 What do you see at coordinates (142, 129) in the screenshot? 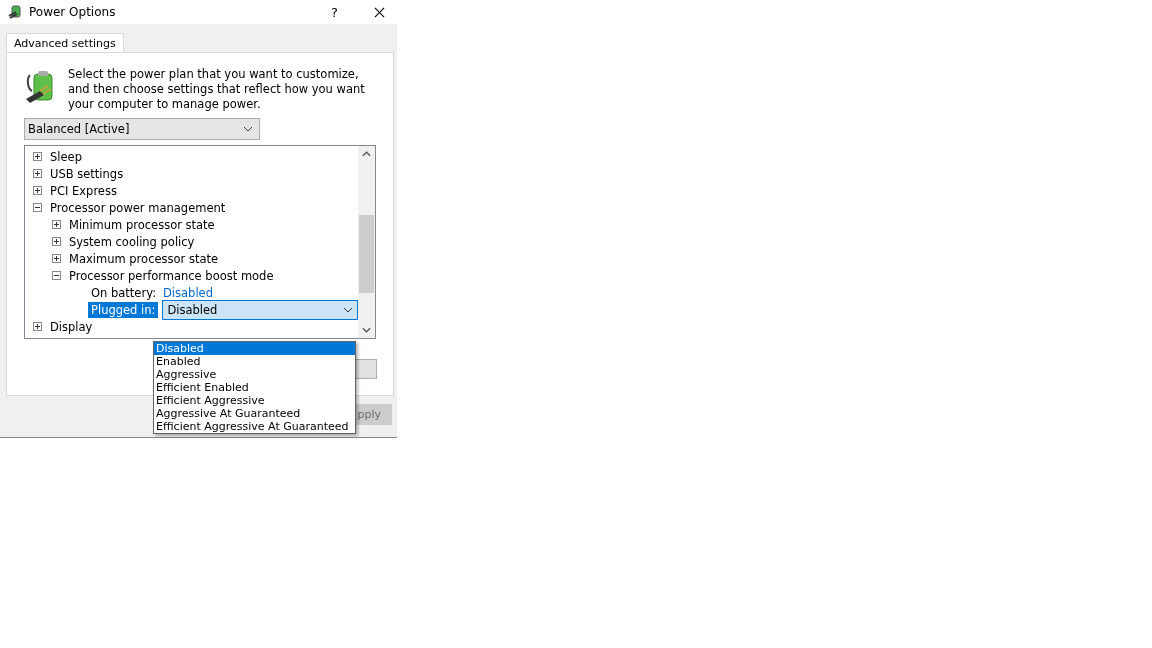
I see `plan-dropdown: Balanced [Active]` at bounding box center [142, 129].